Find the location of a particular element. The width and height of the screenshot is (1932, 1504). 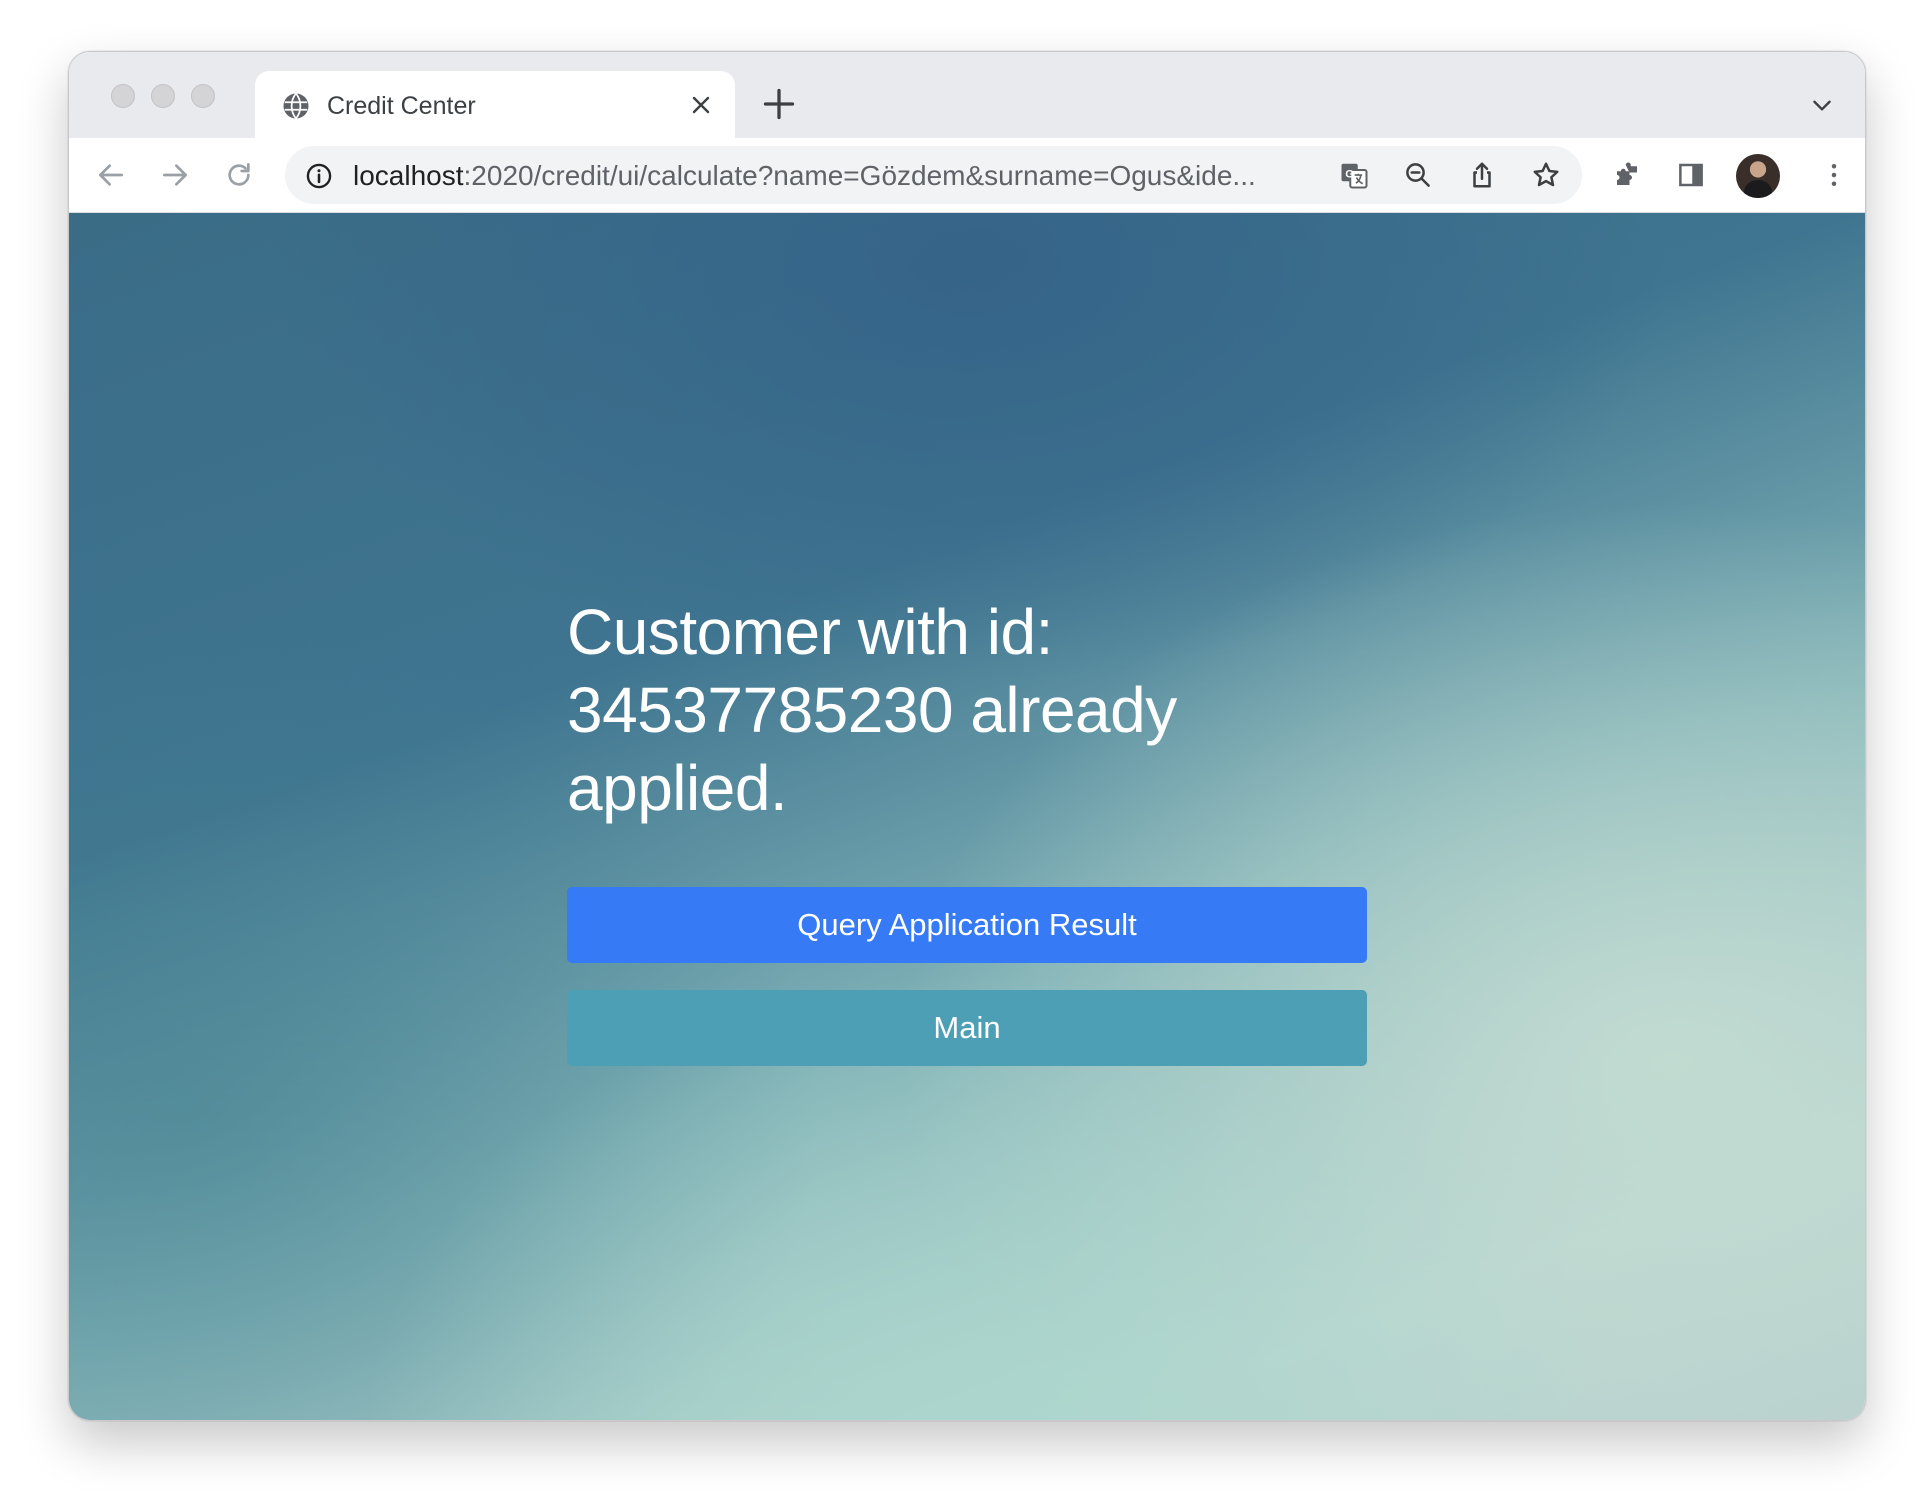

tab-title: Credit Center is located at coordinates (401, 106).